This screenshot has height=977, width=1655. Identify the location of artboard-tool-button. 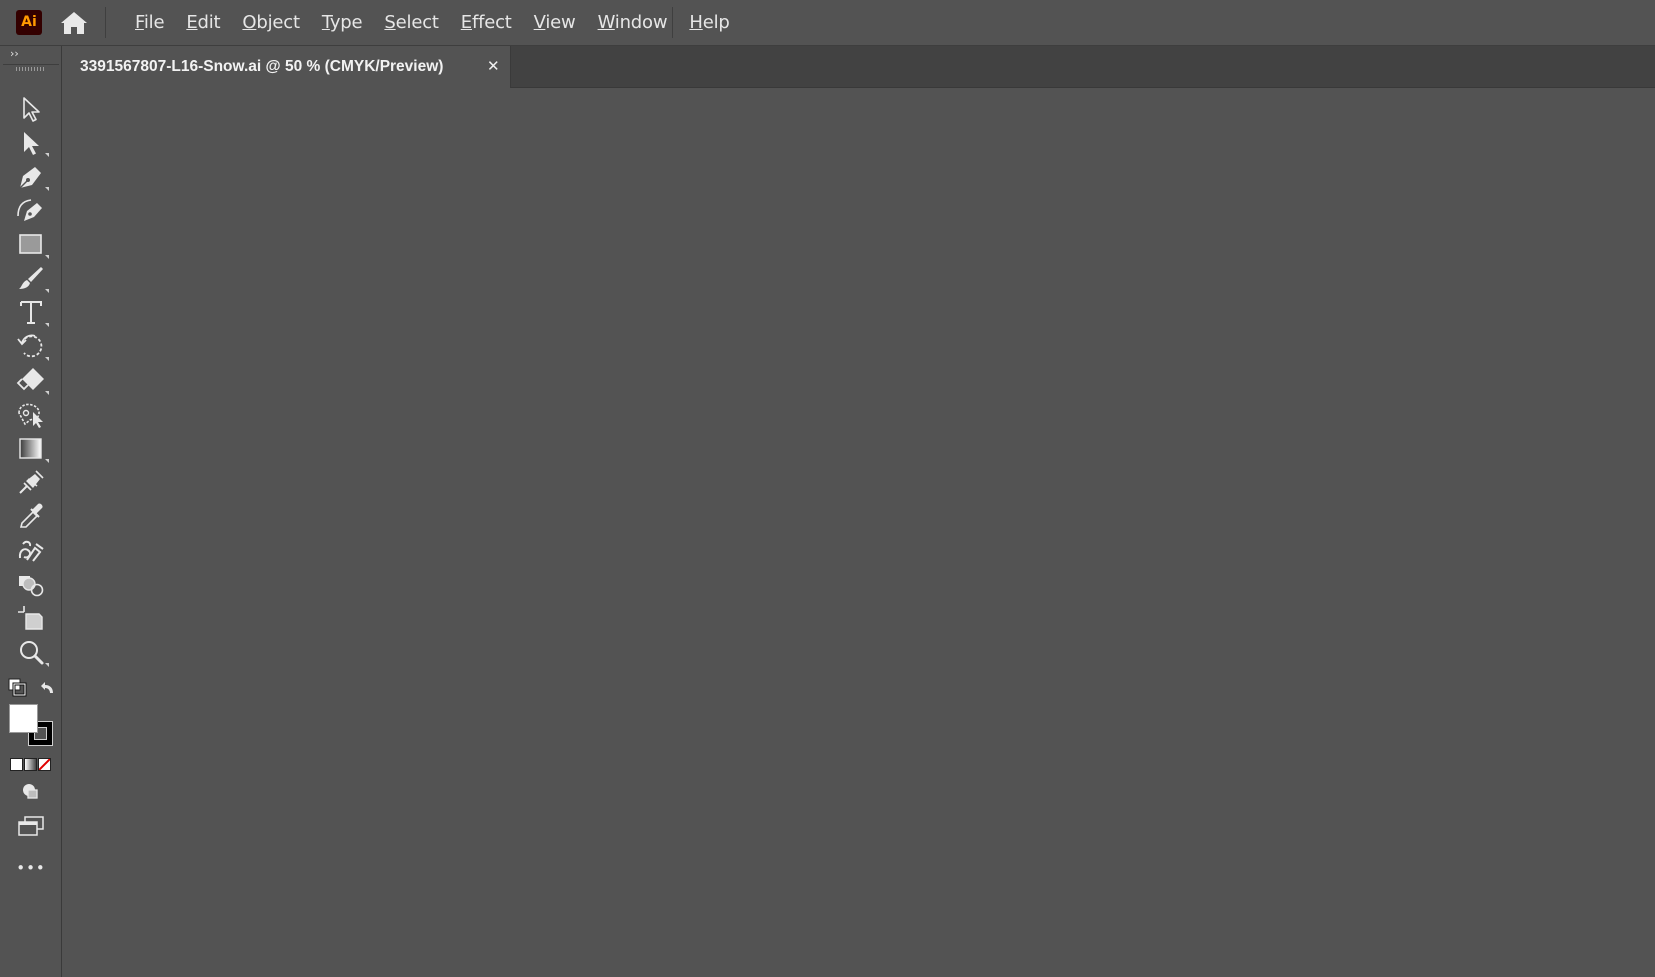
(31, 618).